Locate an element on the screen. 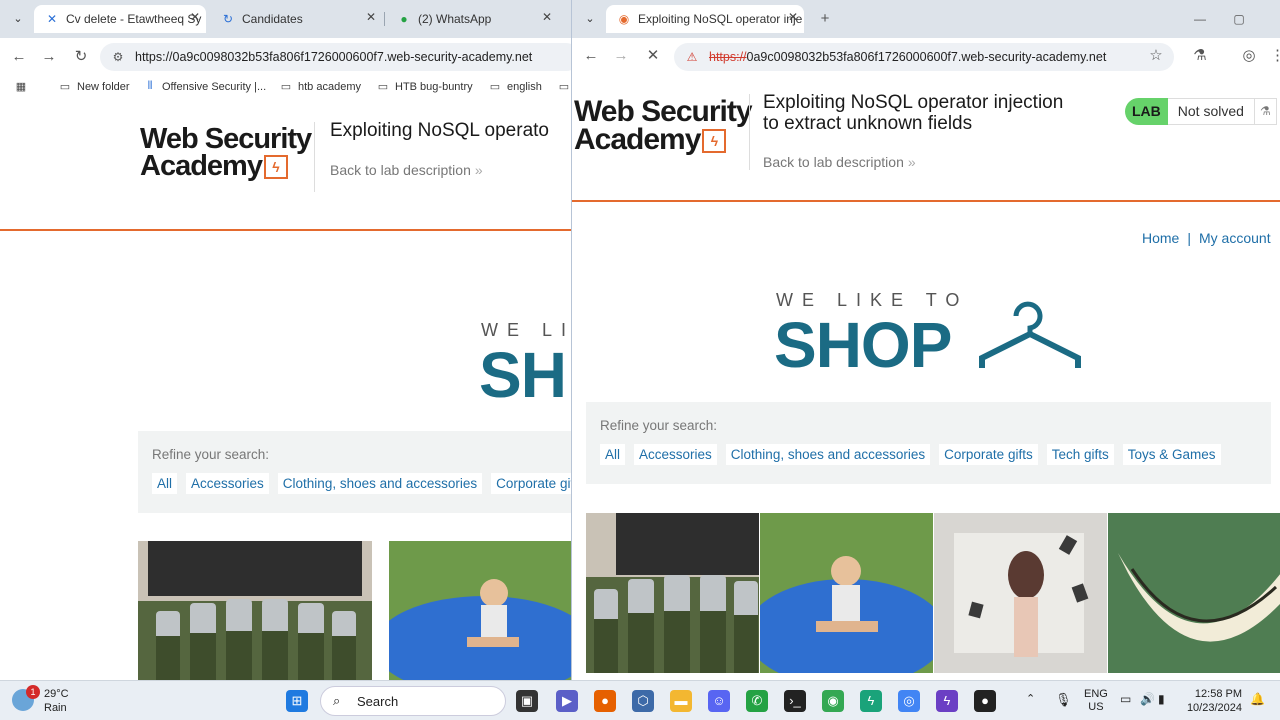 The image size is (1280, 720). system-clock: 12:58 PM 10/23/2024 is located at coordinates (1207, 701).